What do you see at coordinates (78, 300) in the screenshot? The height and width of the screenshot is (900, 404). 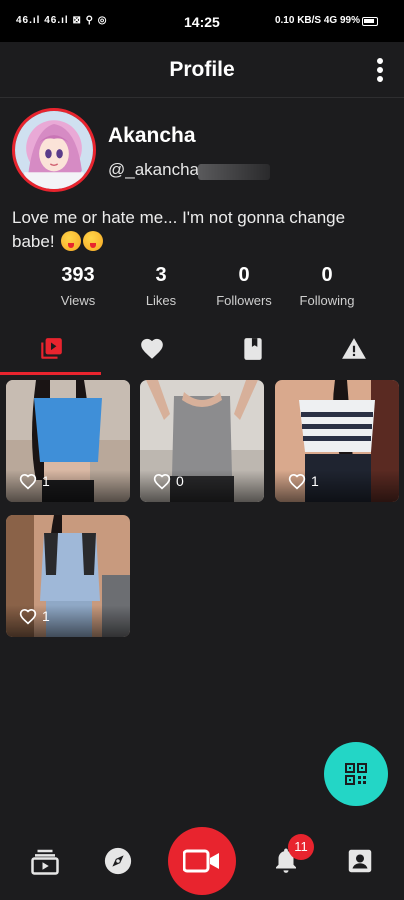 I see `stat-label: Views` at bounding box center [78, 300].